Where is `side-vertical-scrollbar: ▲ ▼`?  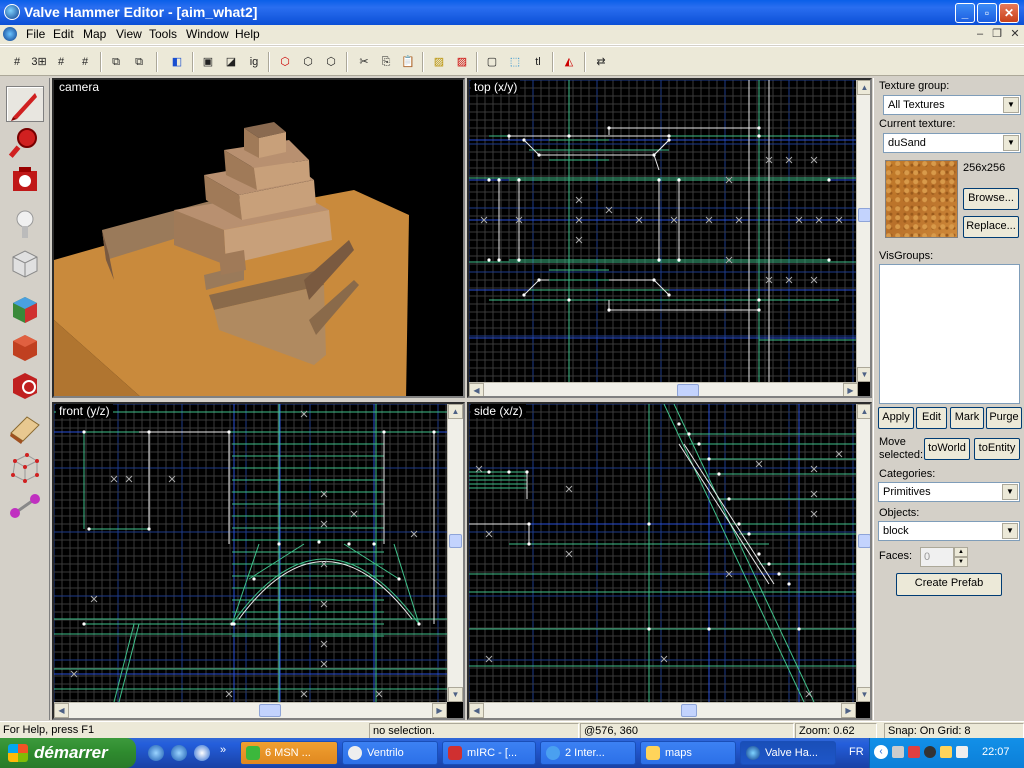
side-vertical-scrollbar: ▲ ▼ is located at coordinates (863, 553).